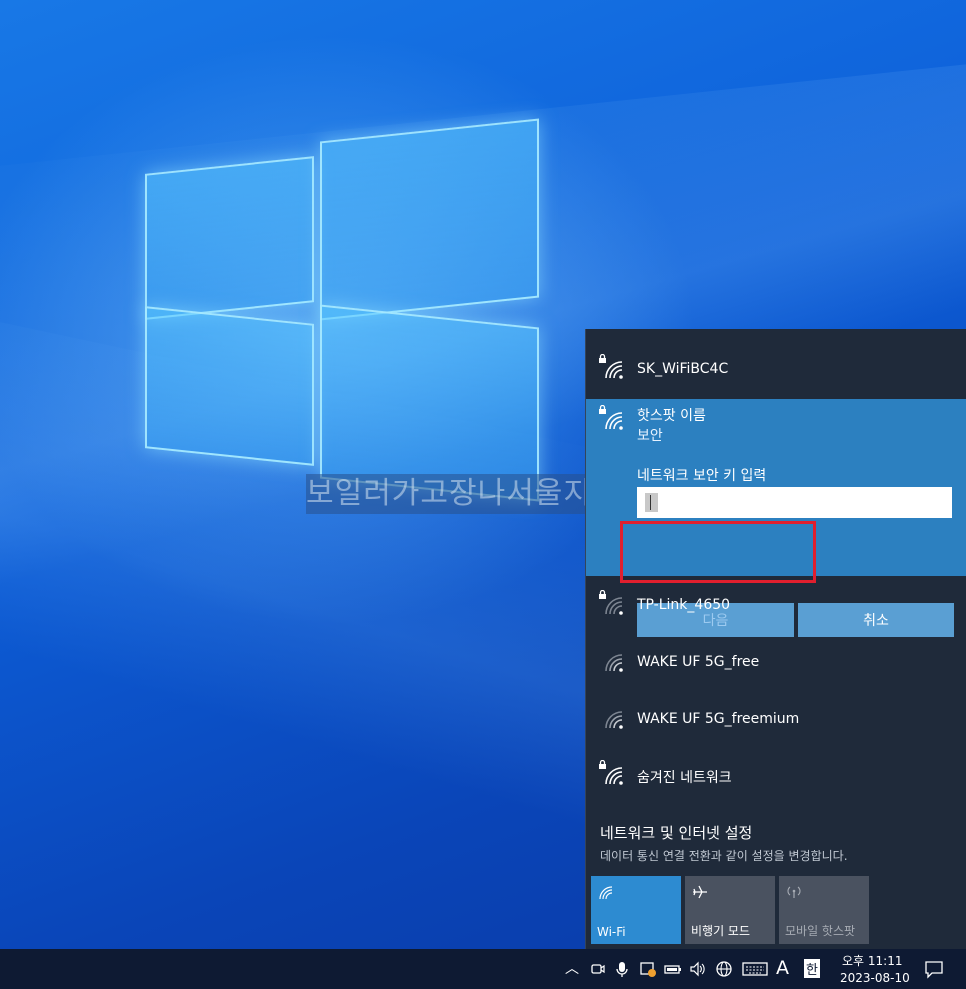 This screenshot has width=966, height=989. I want to click on hotspot-icon, so click(794, 892).